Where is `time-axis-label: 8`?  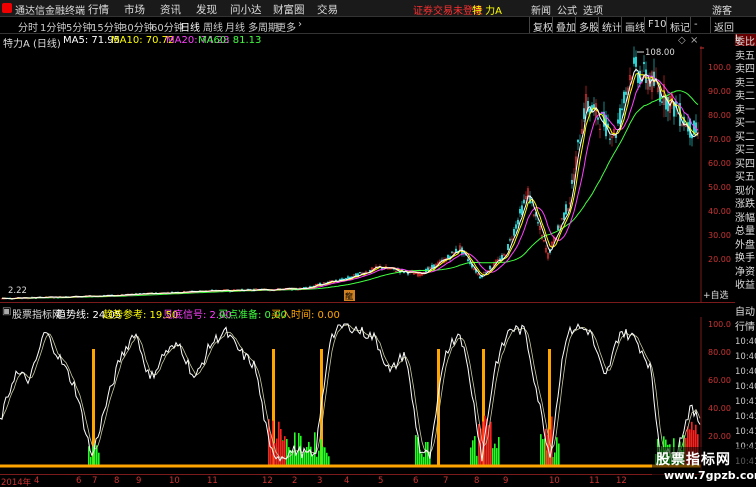
time-axis-label: 8 is located at coordinates (477, 481).